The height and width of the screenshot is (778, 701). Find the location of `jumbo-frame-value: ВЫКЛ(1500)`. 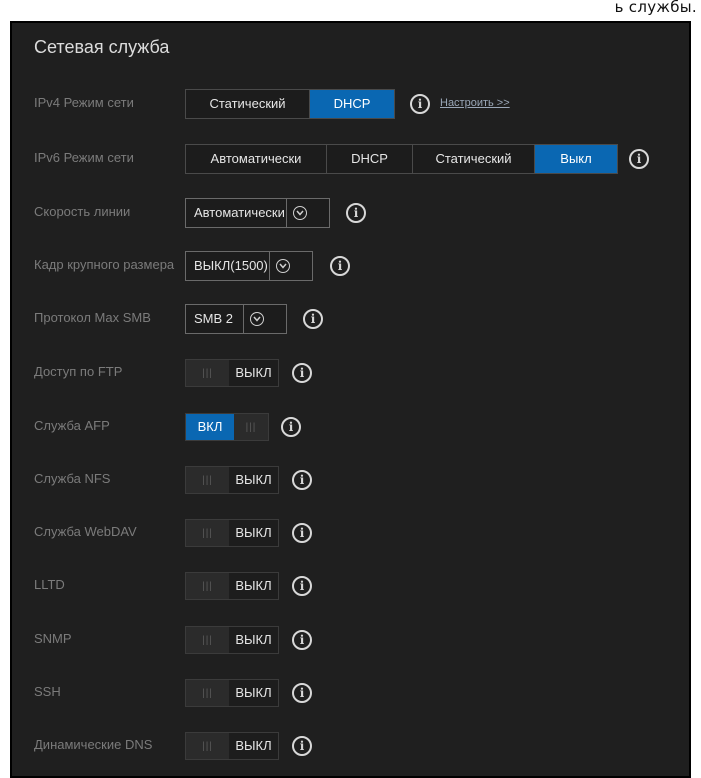

jumbo-frame-value: ВЫКЛ(1500) is located at coordinates (228, 266).